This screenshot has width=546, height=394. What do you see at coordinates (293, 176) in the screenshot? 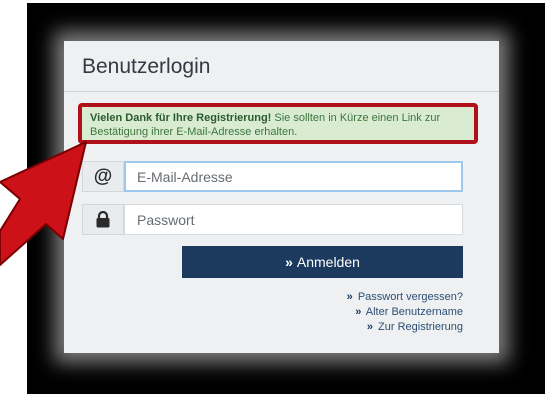
I see `email-field` at bounding box center [293, 176].